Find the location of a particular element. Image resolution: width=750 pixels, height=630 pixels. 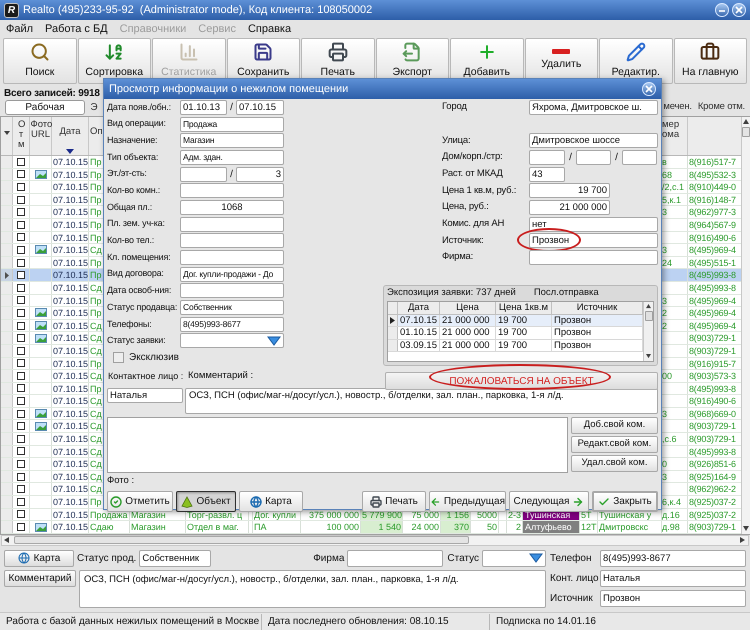

text-field: 01.10.13 is located at coordinates (203, 107).